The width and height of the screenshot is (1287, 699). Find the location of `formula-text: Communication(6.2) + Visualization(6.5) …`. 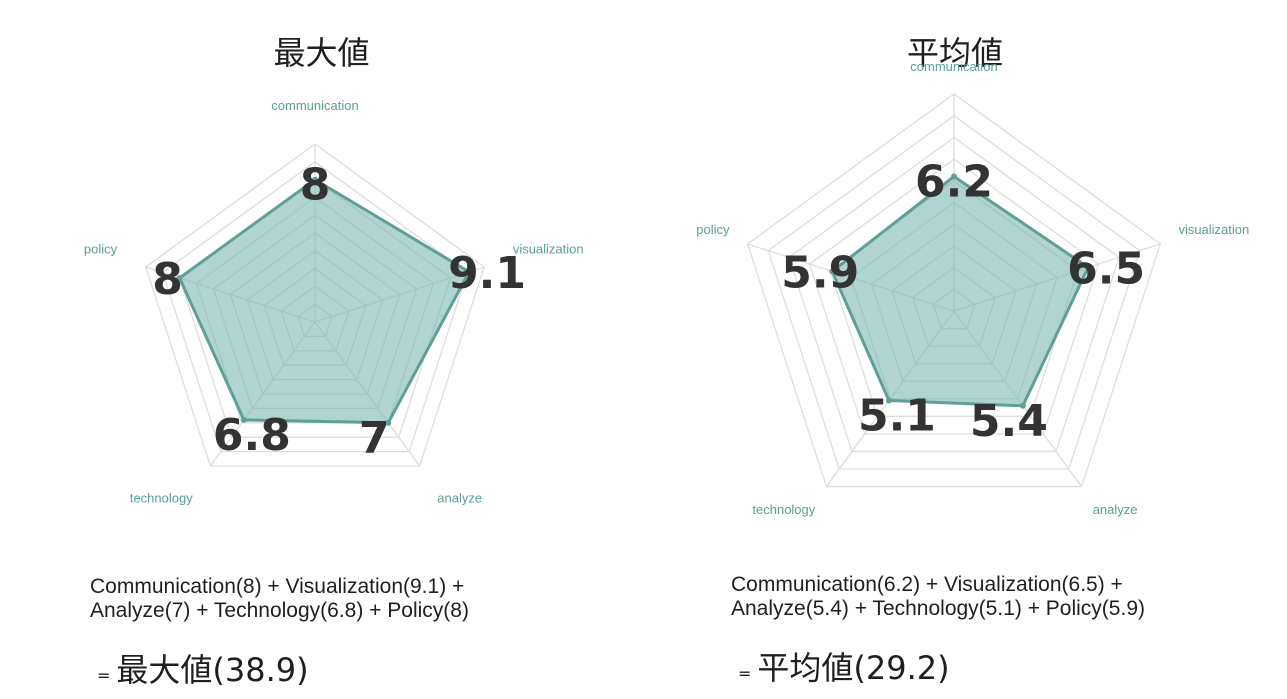

formula-text: Communication(6.2) + Visualization(6.5) … is located at coordinates (938, 597).